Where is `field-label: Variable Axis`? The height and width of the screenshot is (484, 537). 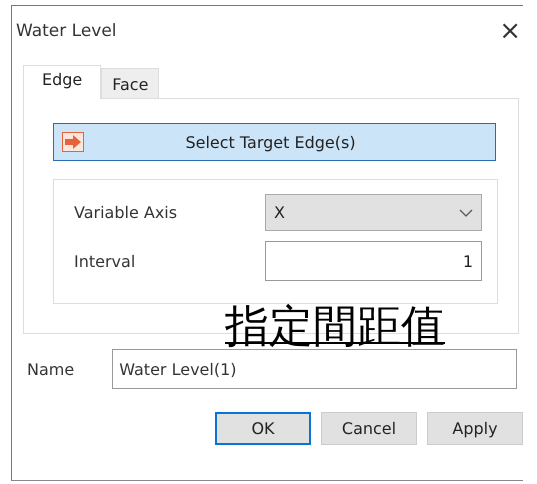
field-label: Variable Axis is located at coordinates (126, 212).